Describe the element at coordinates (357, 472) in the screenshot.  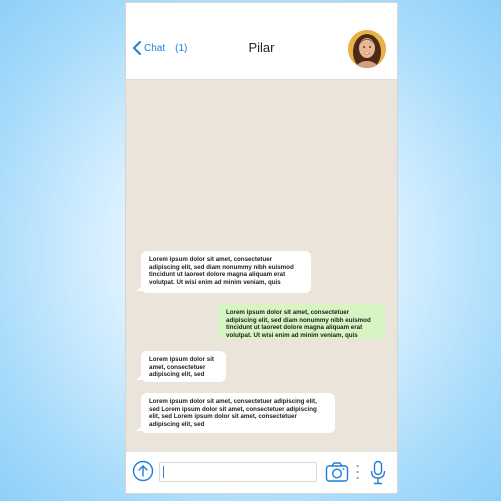
I see `more-dots-icon` at that location.